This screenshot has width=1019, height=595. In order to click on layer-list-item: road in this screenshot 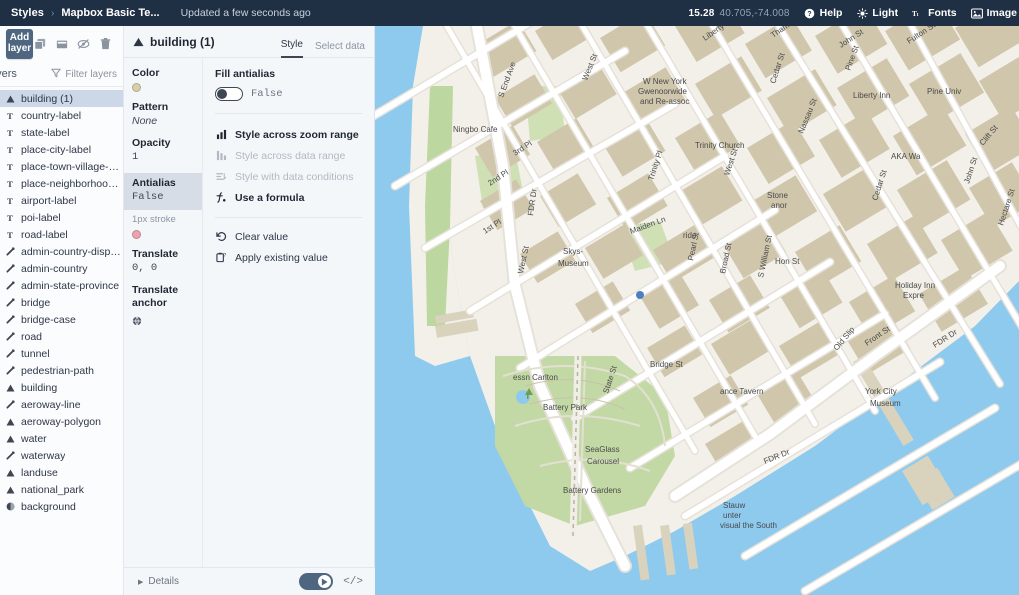, I will do `click(61, 336)`.